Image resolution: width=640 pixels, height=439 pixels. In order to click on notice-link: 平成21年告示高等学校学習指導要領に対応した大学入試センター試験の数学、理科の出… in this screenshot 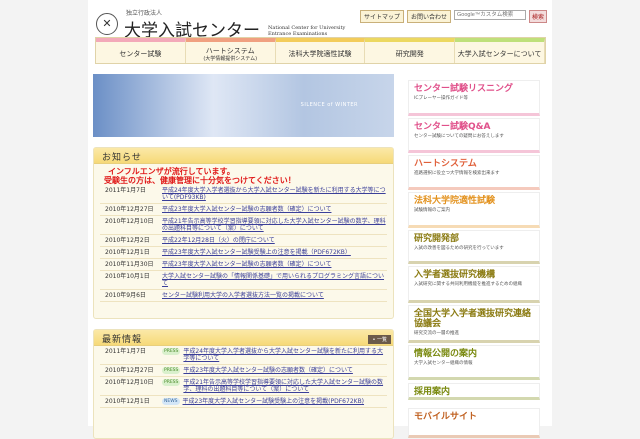, I will do `click(274, 225)`.